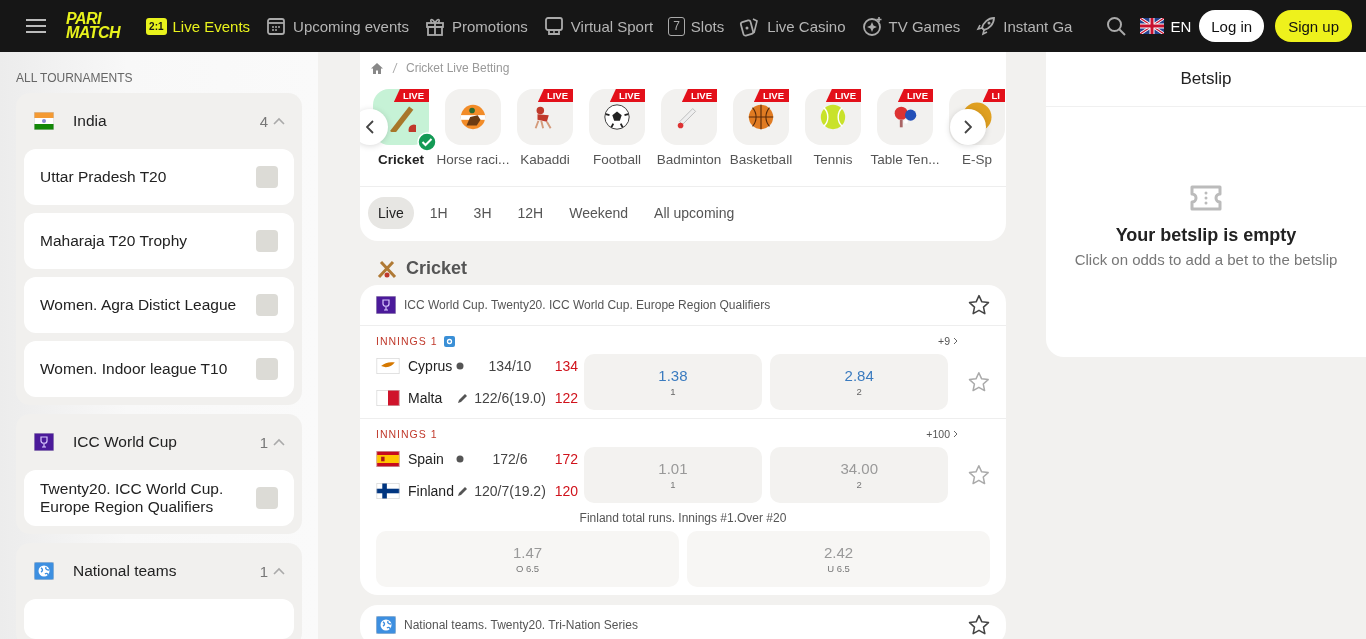  I want to click on odds-button: 1.01 1, so click(673, 475).